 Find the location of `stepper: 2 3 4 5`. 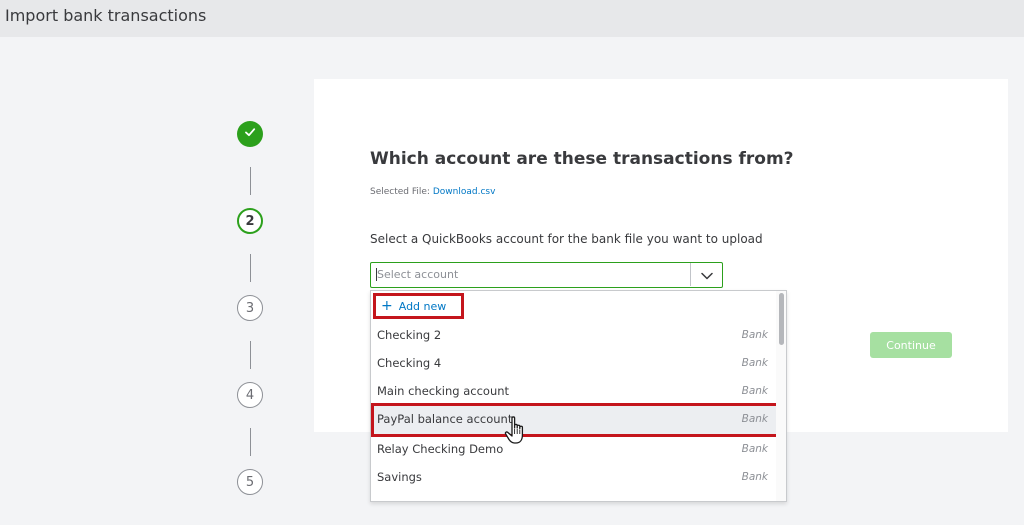

stepper: 2 3 4 5 is located at coordinates (250, 308).